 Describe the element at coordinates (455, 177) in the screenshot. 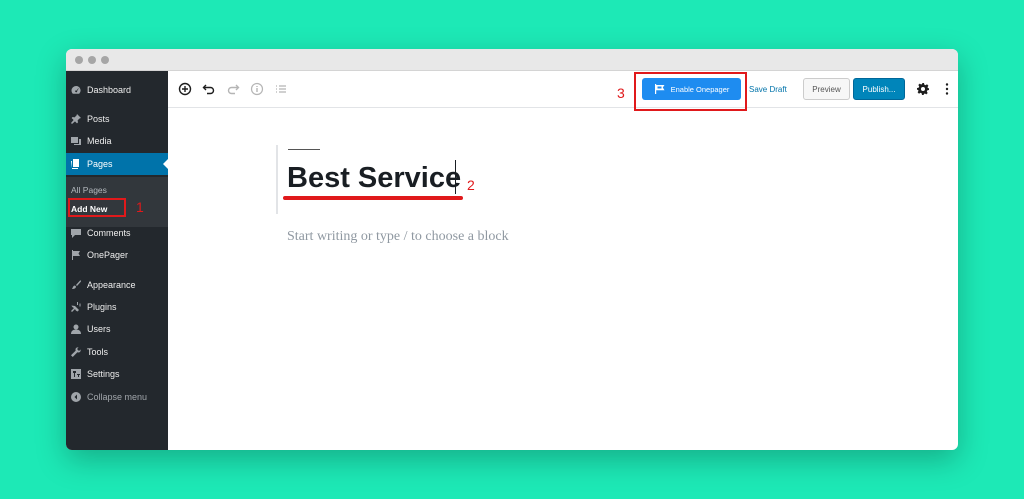

I see `text-caret` at that location.